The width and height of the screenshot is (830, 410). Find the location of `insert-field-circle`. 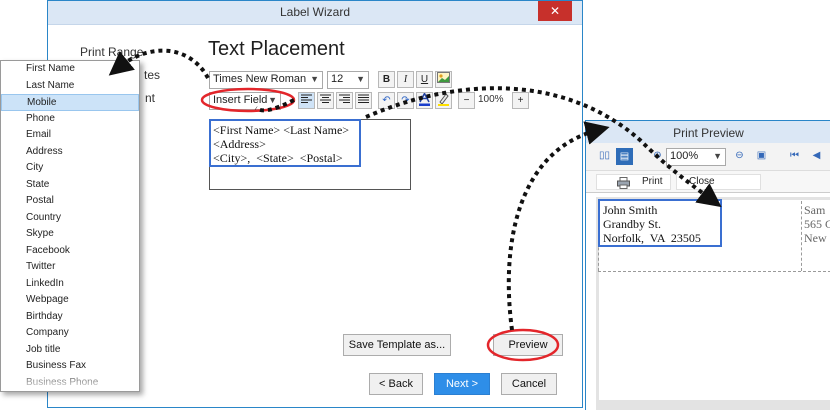

insert-field-circle is located at coordinates (248, 100).